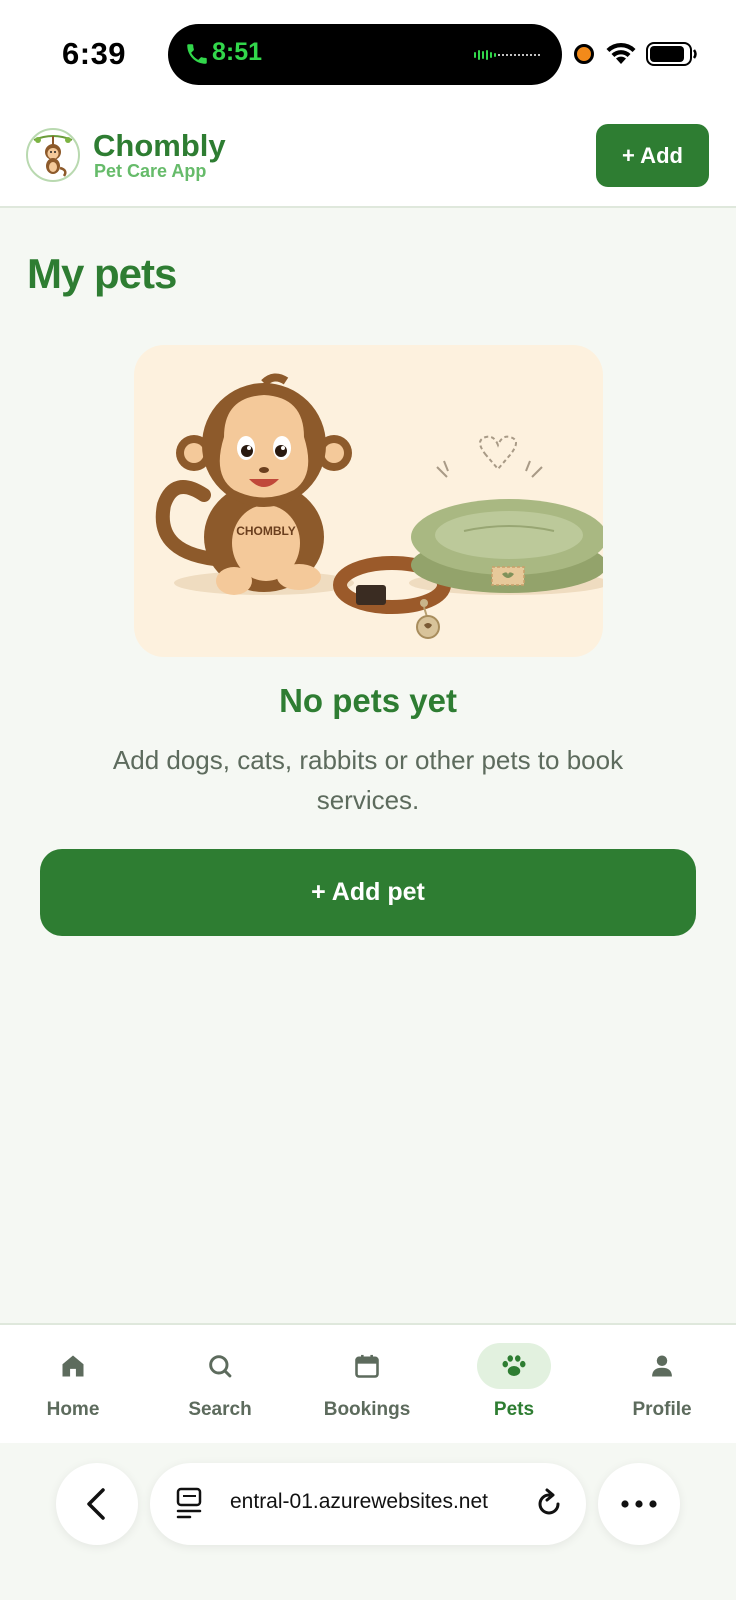 Image resolution: width=736 pixels, height=1600 pixels. Describe the element at coordinates (379, 506) in the screenshot. I see `monkey-collar-bed-illustration: CHOMBLY` at that location.